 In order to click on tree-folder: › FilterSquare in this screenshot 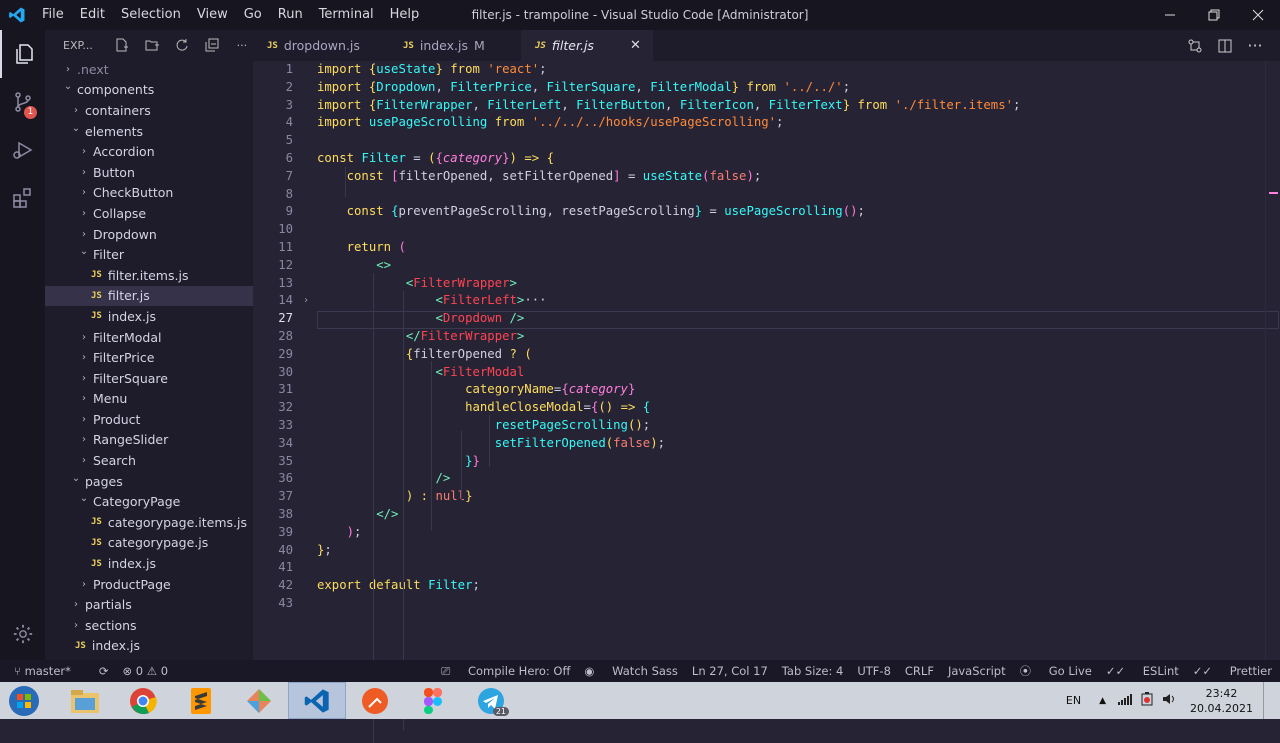, I will do `click(149, 378)`.